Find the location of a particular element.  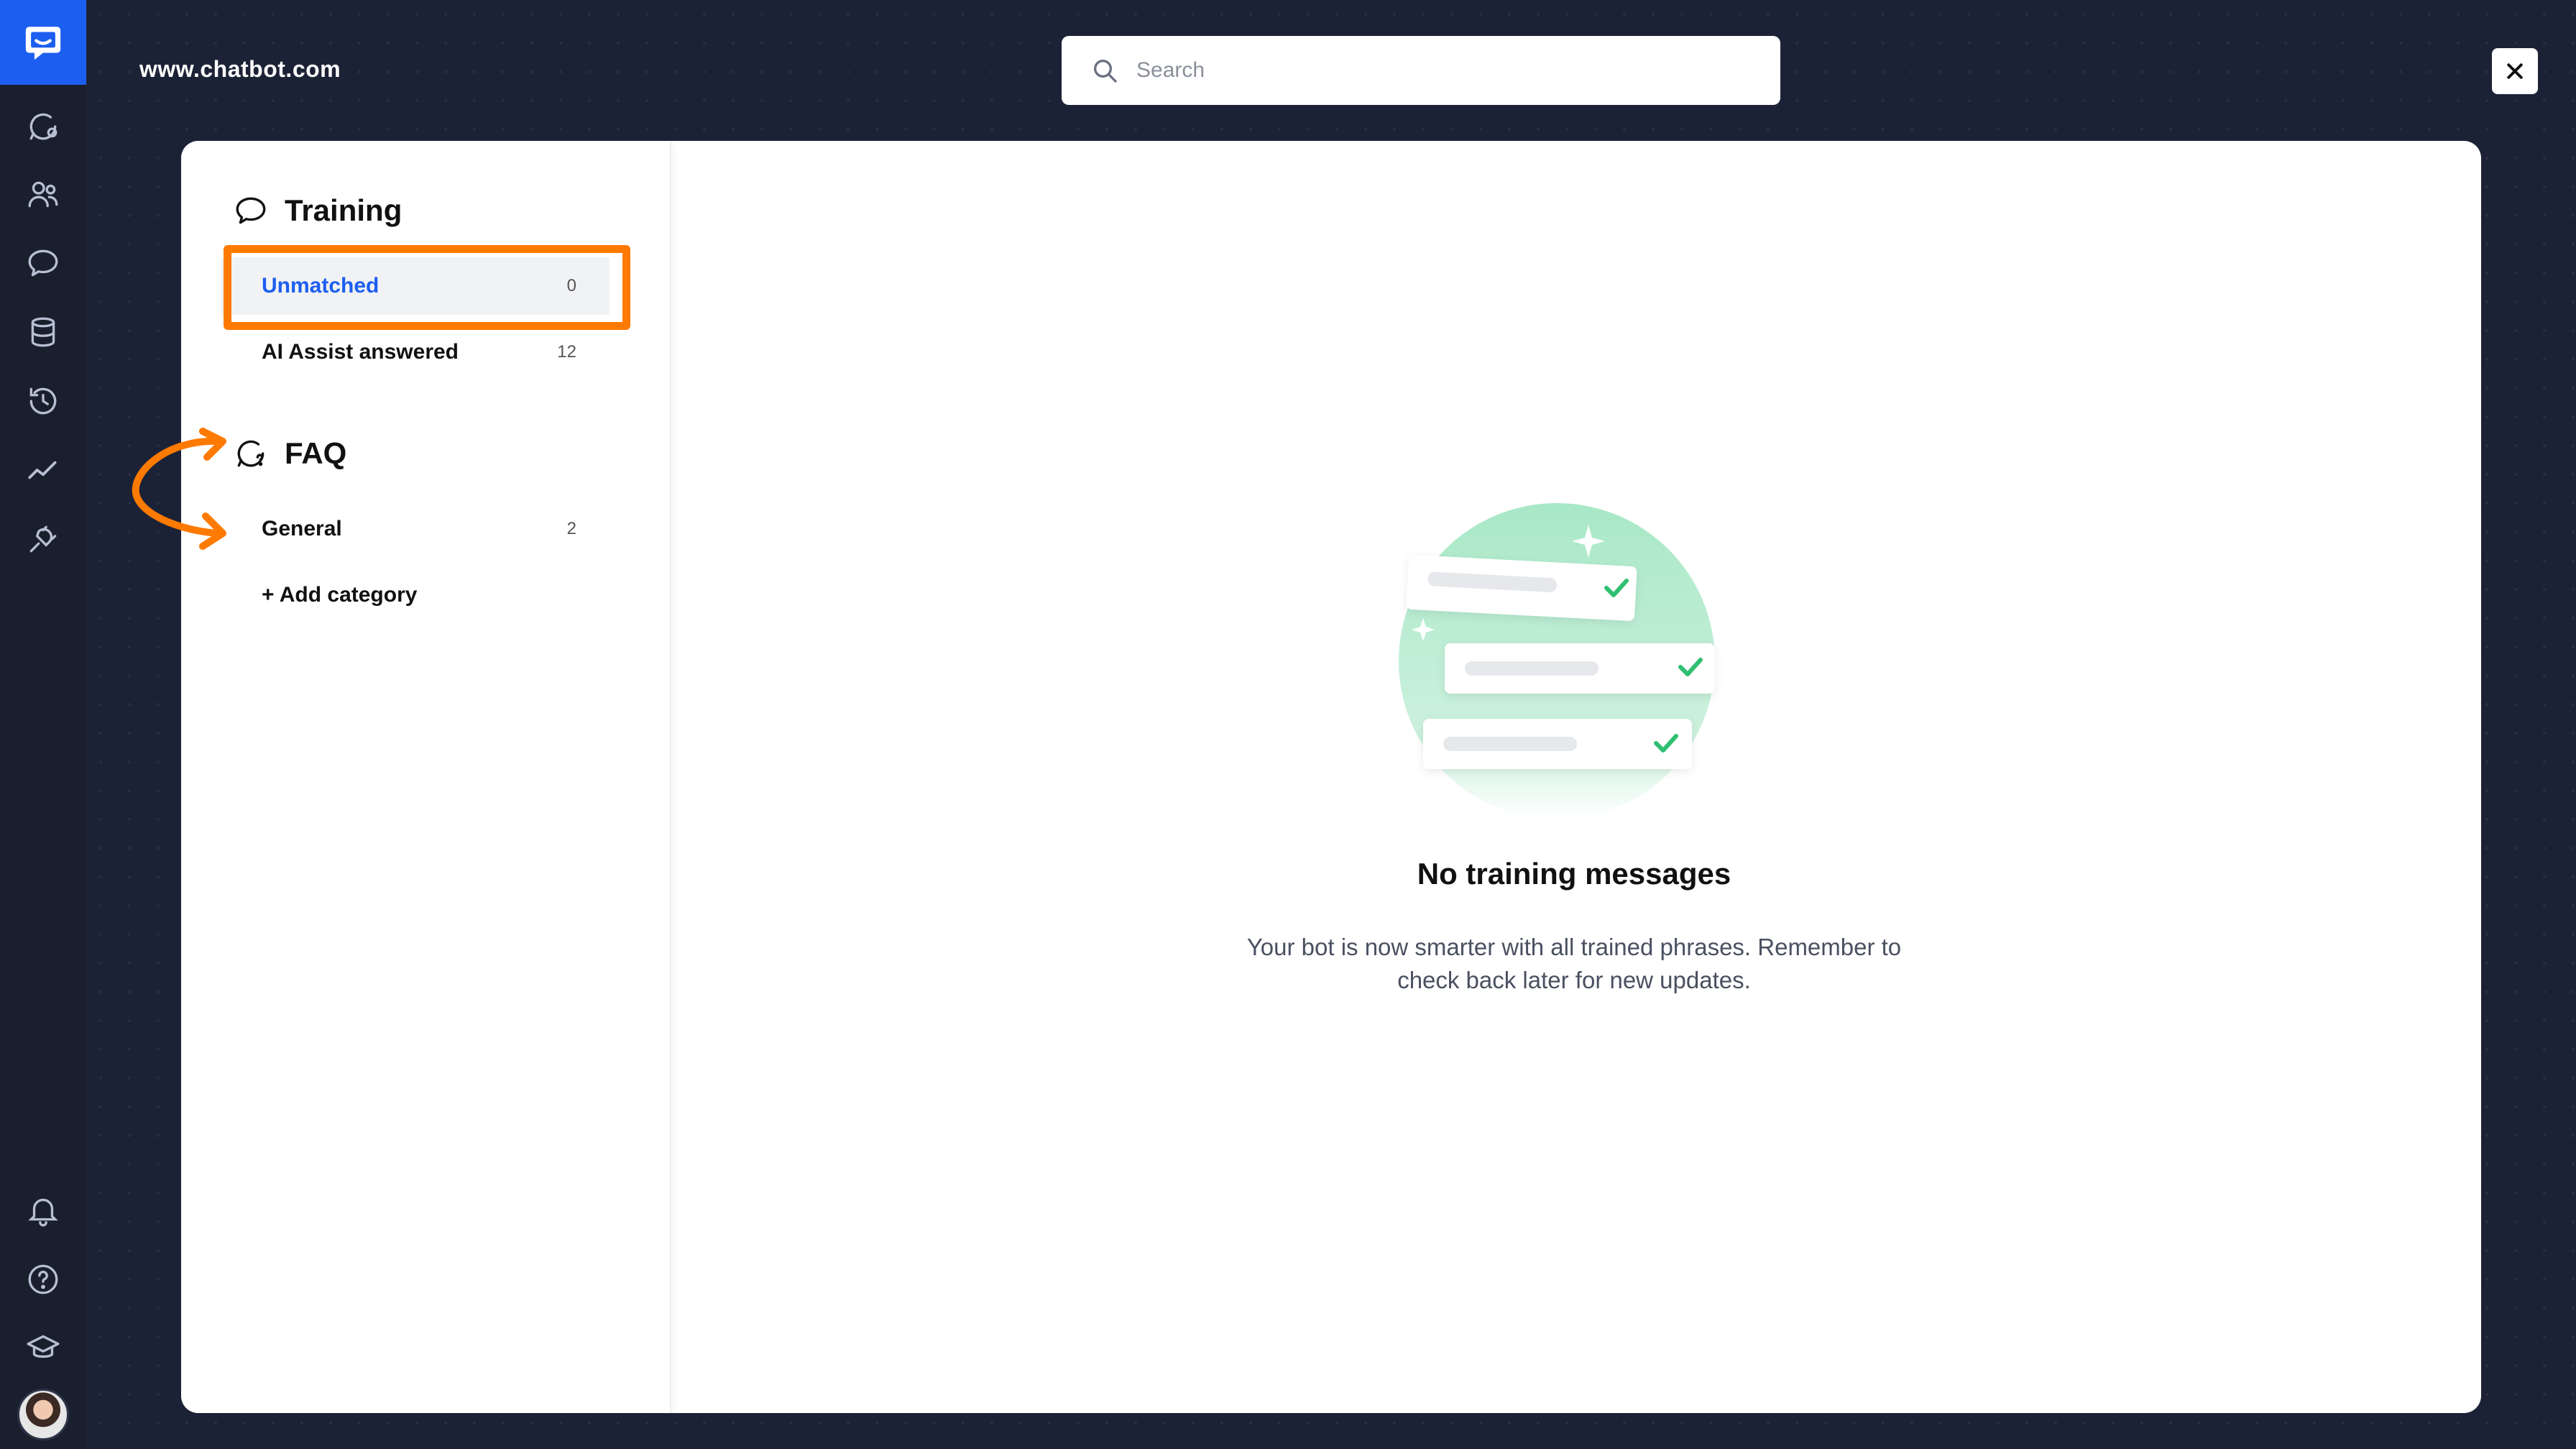

empty-state-line-2: check back later for new updates. is located at coordinates (1574, 980).